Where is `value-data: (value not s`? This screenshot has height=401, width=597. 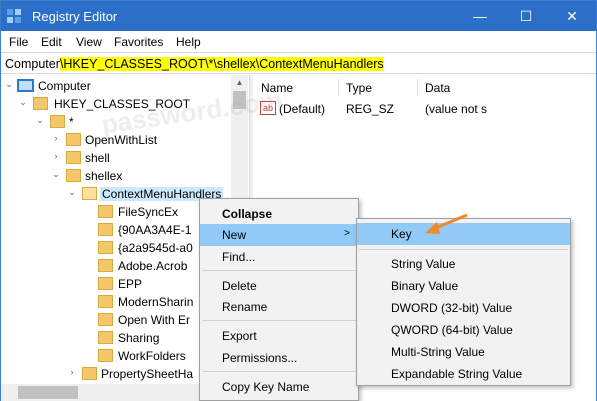 value-data: (value not s is located at coordinates (456, 109).